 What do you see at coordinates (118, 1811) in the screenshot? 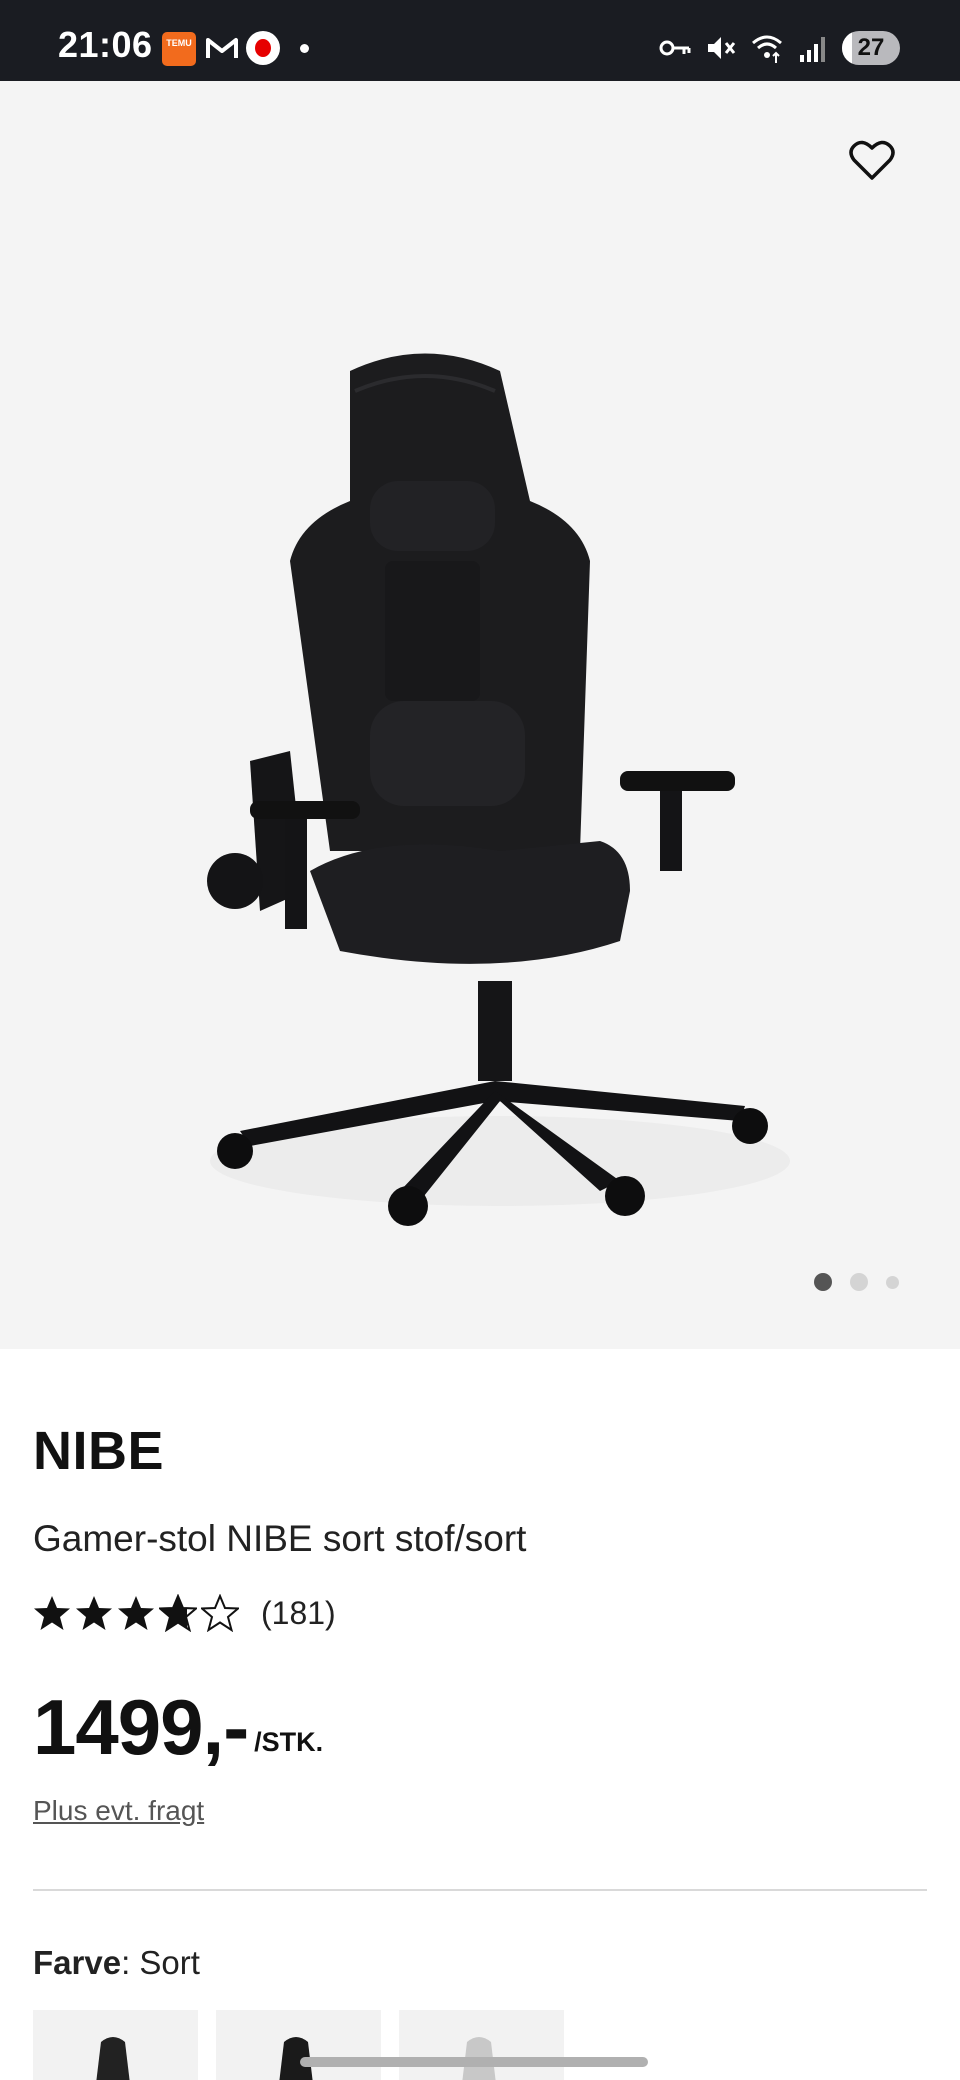
I see `shipping-link: Plus evt. fragt` at bounding box center [118, 1811].